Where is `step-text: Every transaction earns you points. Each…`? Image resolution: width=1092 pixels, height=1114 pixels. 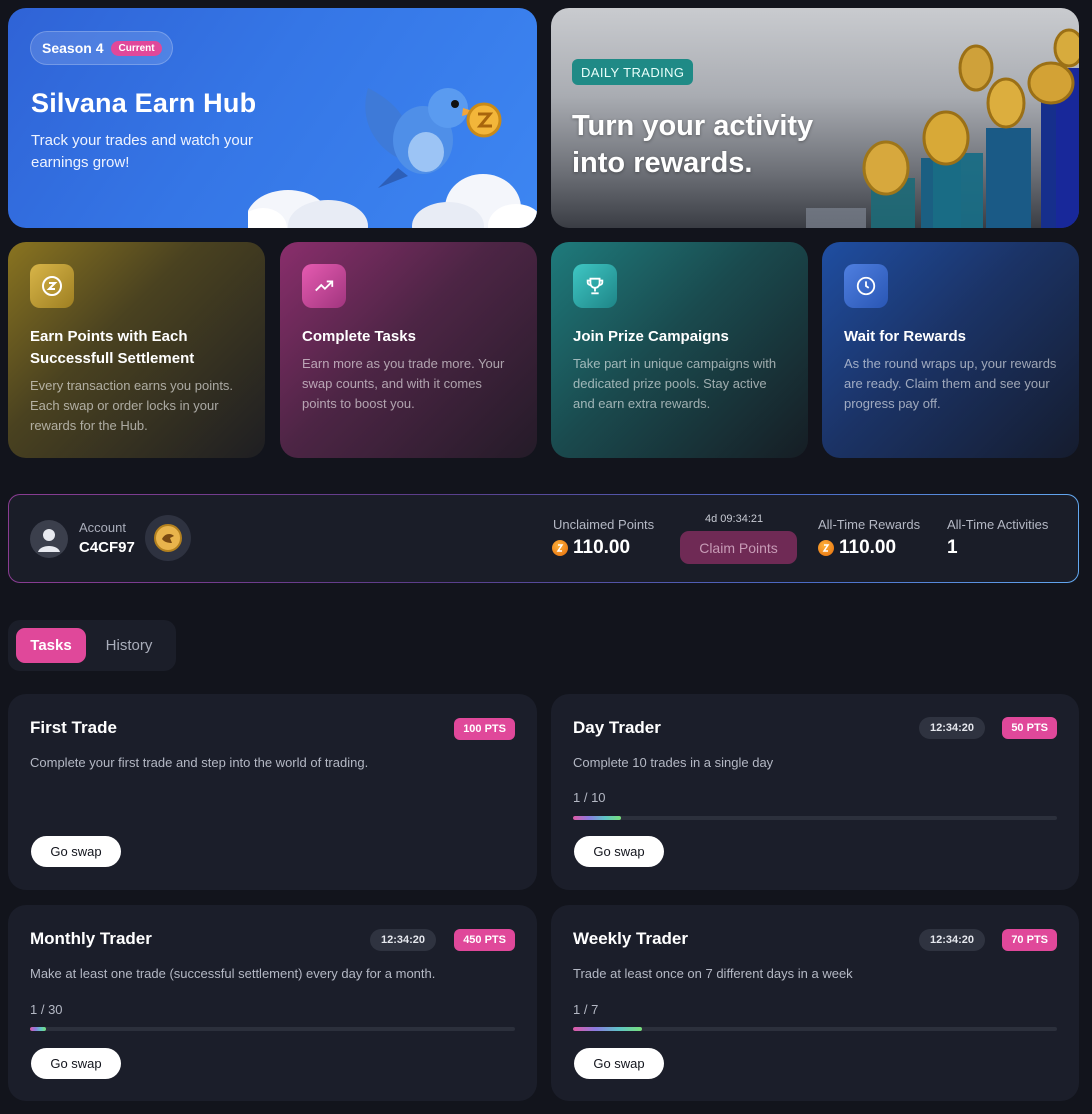
step-text: Every transaction earns you points. Each… is located at coordinates (132, 405).